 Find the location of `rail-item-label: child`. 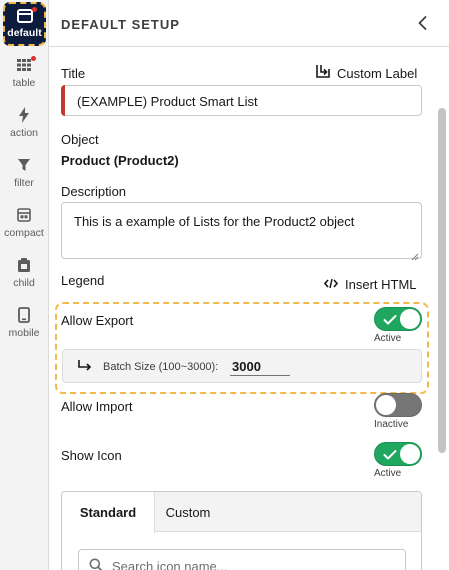

rail-item-label: child is located at coordinates (24, 283).